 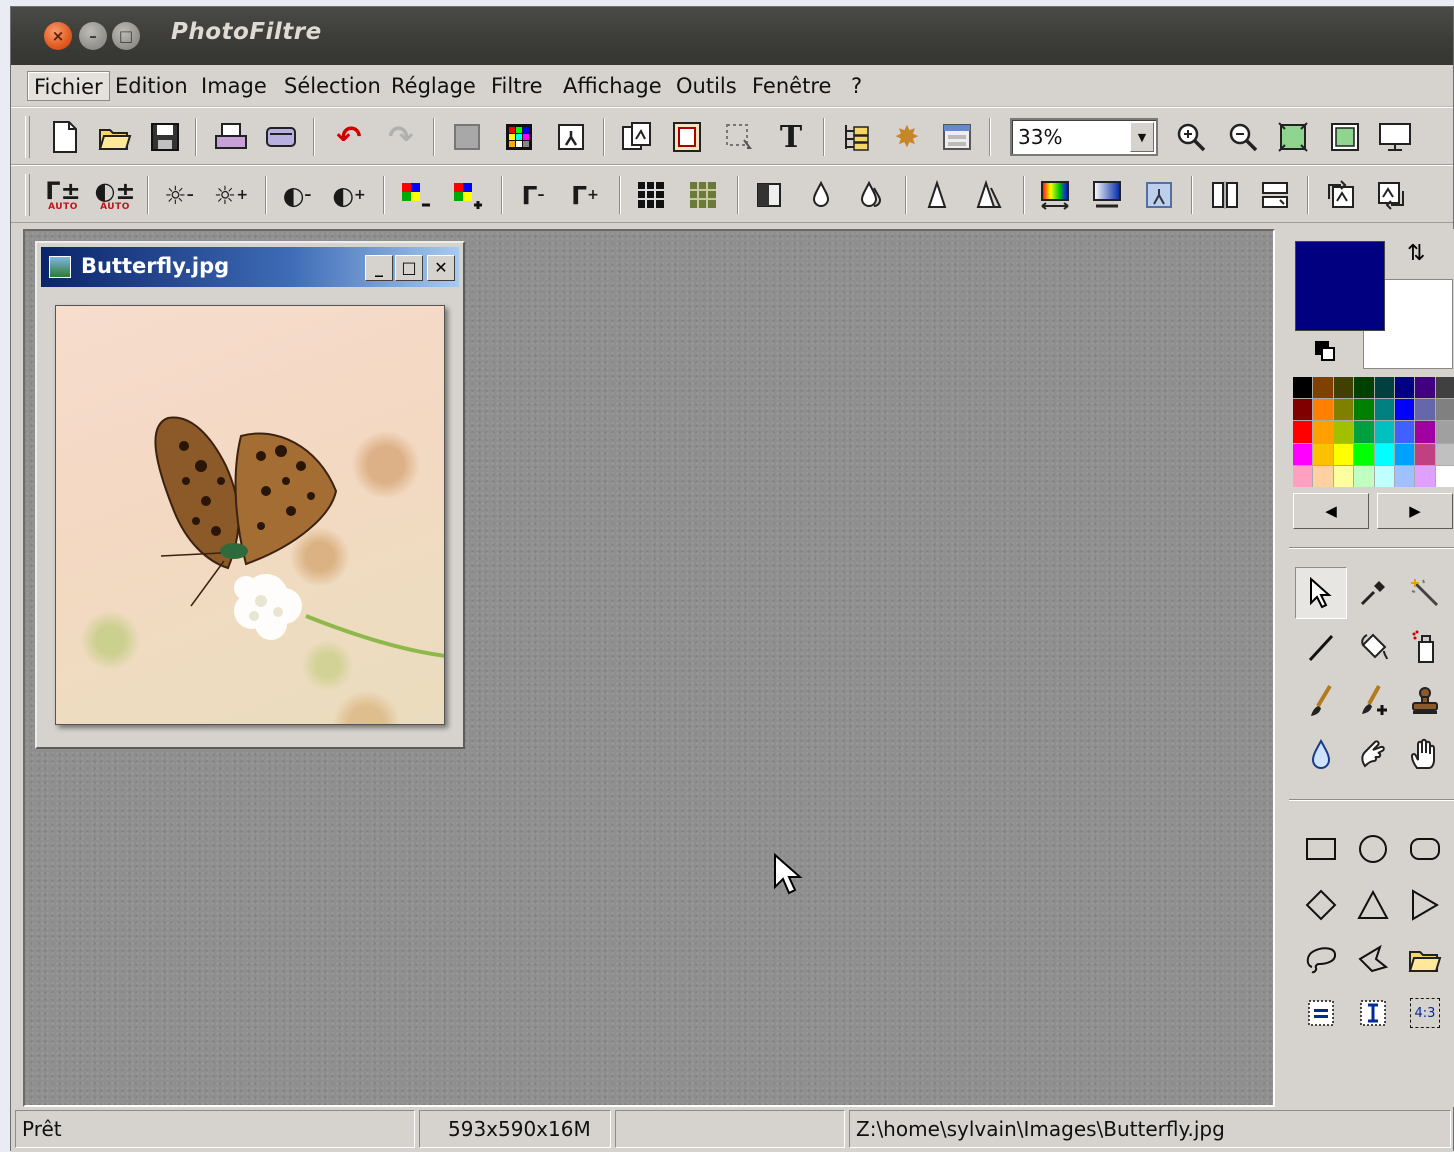 What do you see at coordinates (1373, 905) in the screenshot?
I see `triangle-shape-icon` at bounding box center [1373, 905].